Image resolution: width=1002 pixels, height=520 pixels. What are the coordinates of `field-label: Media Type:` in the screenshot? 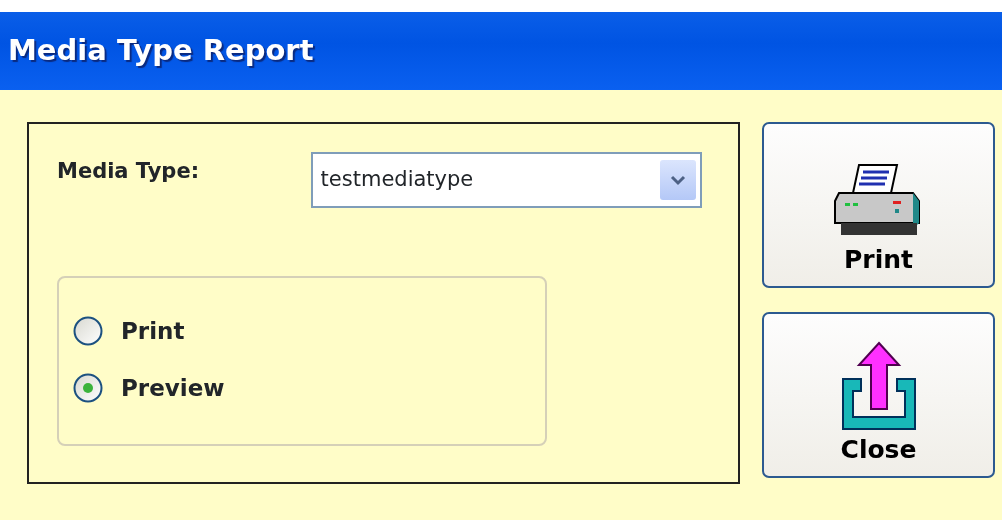 It's located at (129, 171).